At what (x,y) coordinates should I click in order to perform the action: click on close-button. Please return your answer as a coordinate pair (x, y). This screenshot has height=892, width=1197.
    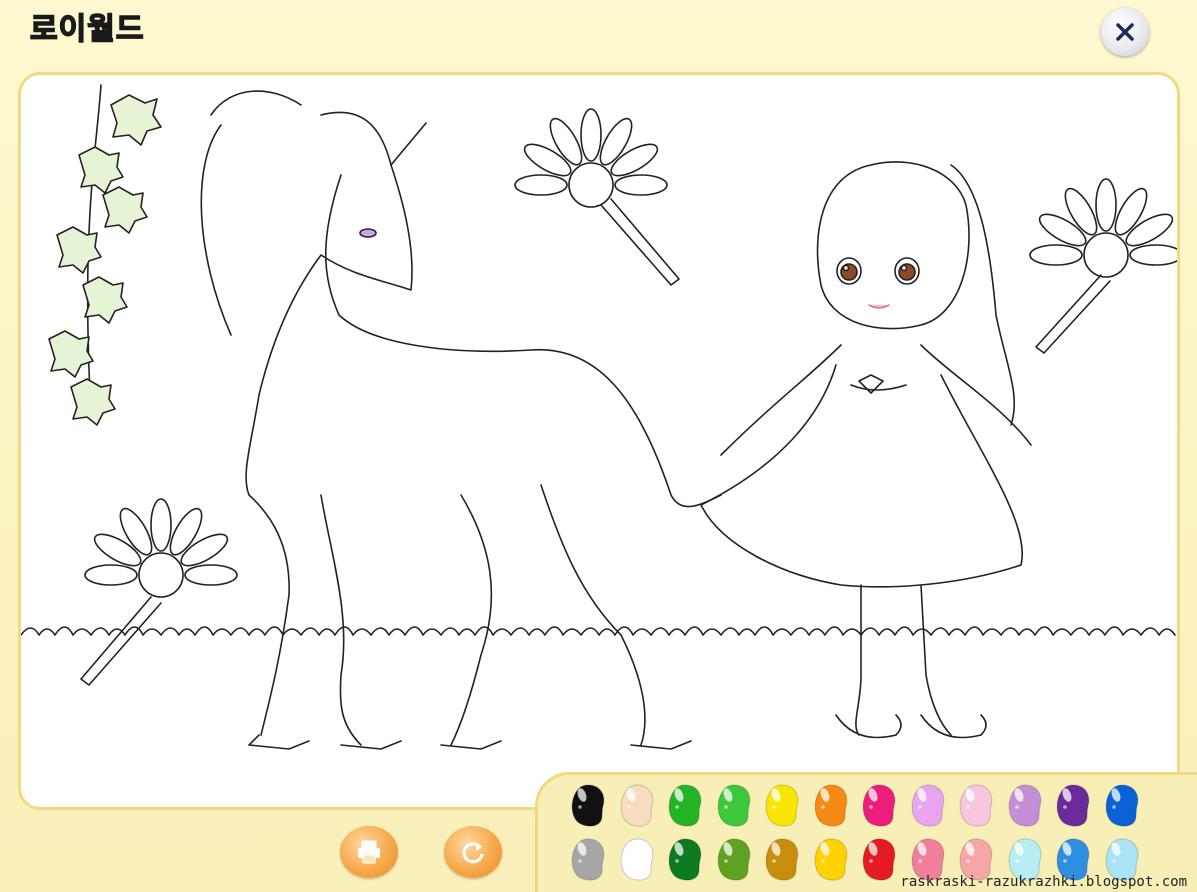
    Looking at the image, I should click on (1125, 32).